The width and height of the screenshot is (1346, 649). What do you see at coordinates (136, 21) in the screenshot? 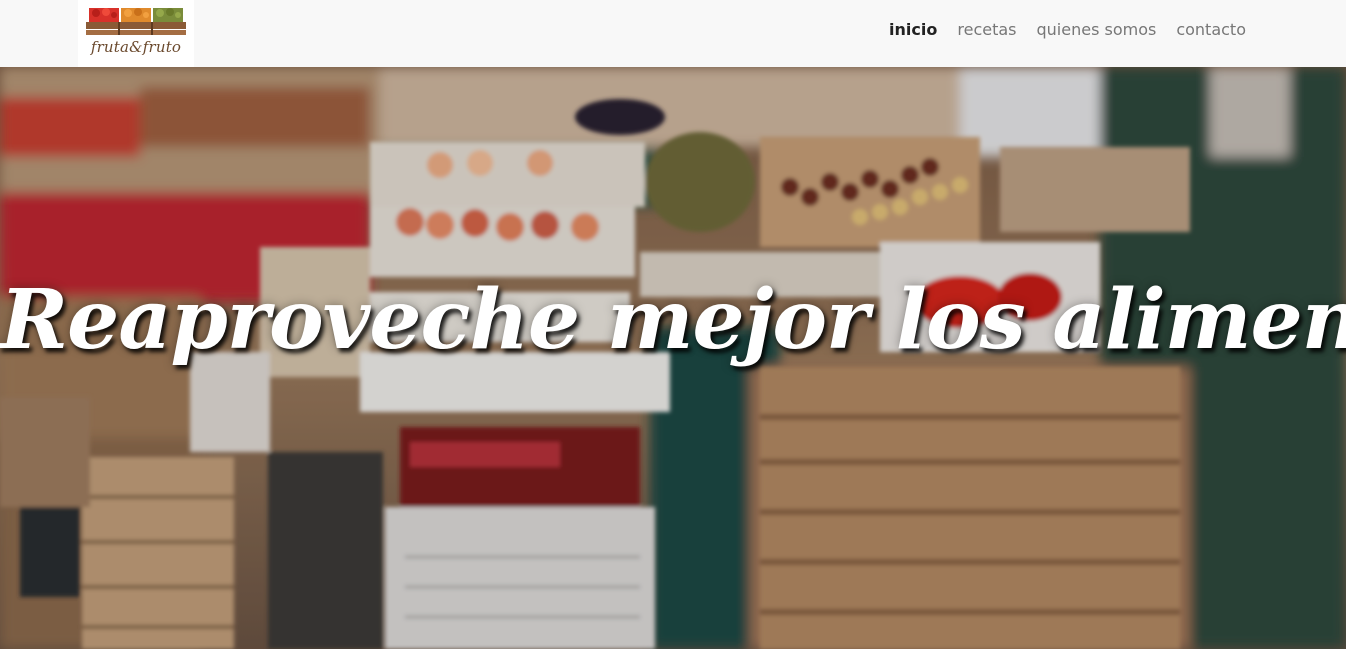
I see `fruit-crates-logo-icon` at bounding box center [136, 21].